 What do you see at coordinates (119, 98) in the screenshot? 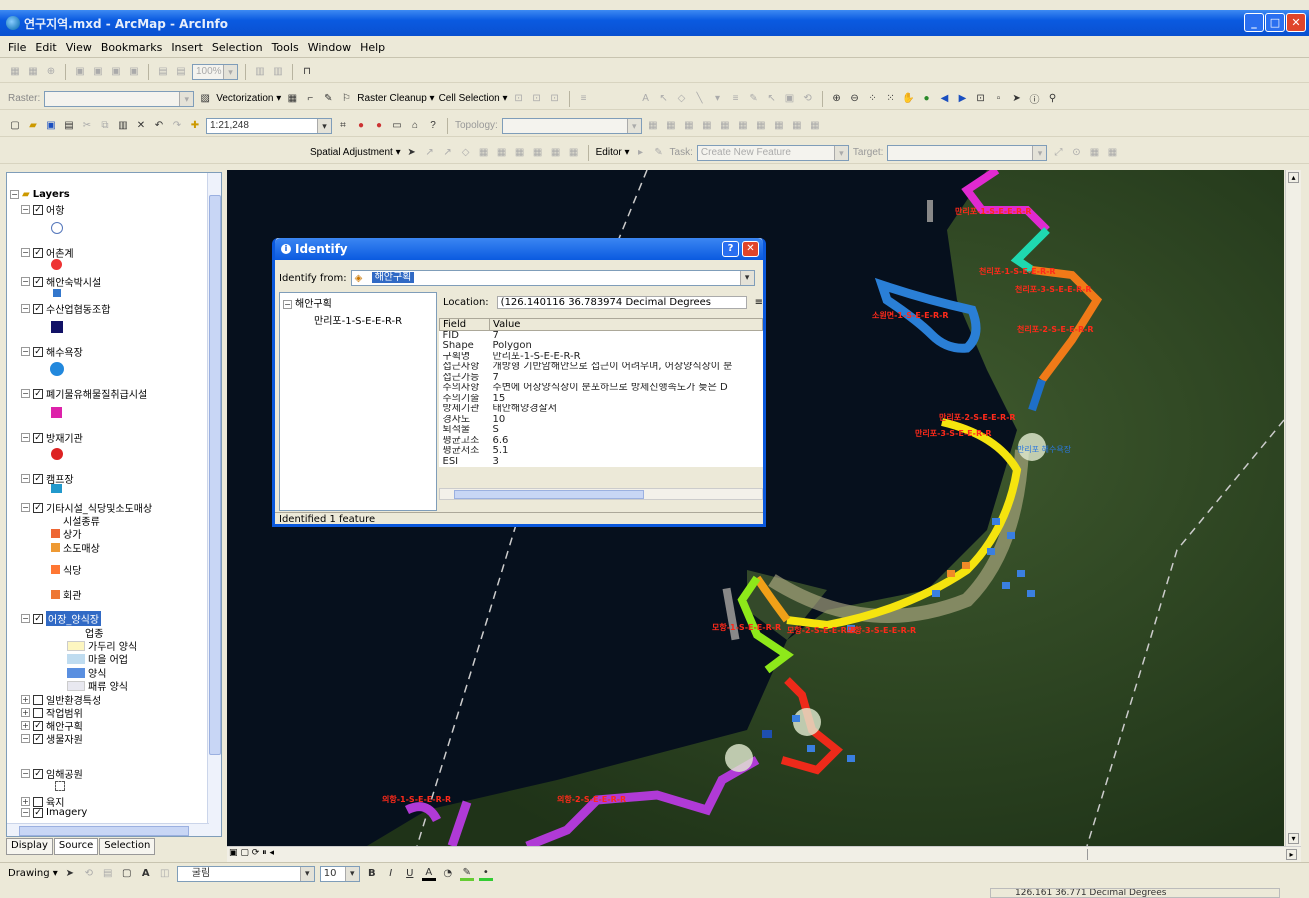
I see `raster-combo` at bounding box center [119, 98].